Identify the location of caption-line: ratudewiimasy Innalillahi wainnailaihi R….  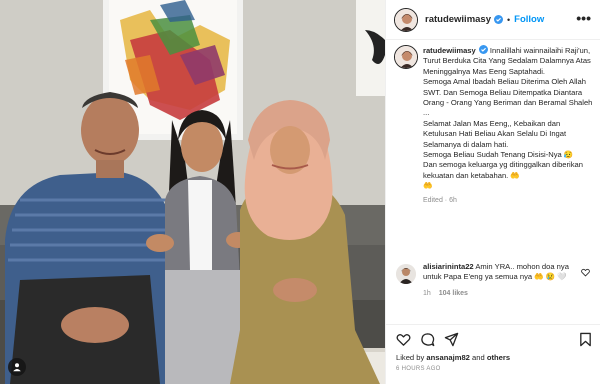
(508, 61).